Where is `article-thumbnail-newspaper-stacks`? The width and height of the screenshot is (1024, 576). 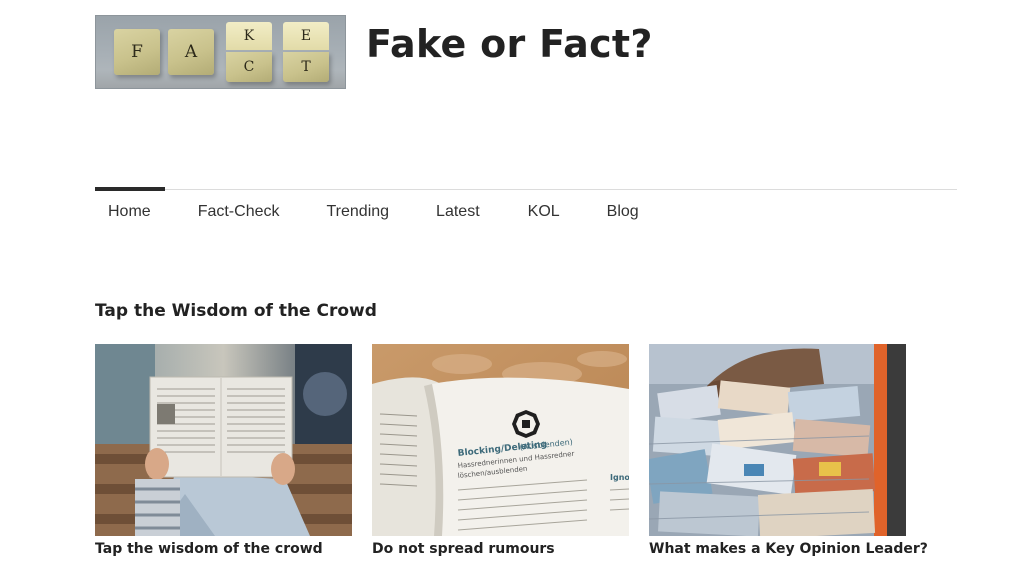 article-thumbnail-newspaper-stacks is located at coordinates (777, 440).